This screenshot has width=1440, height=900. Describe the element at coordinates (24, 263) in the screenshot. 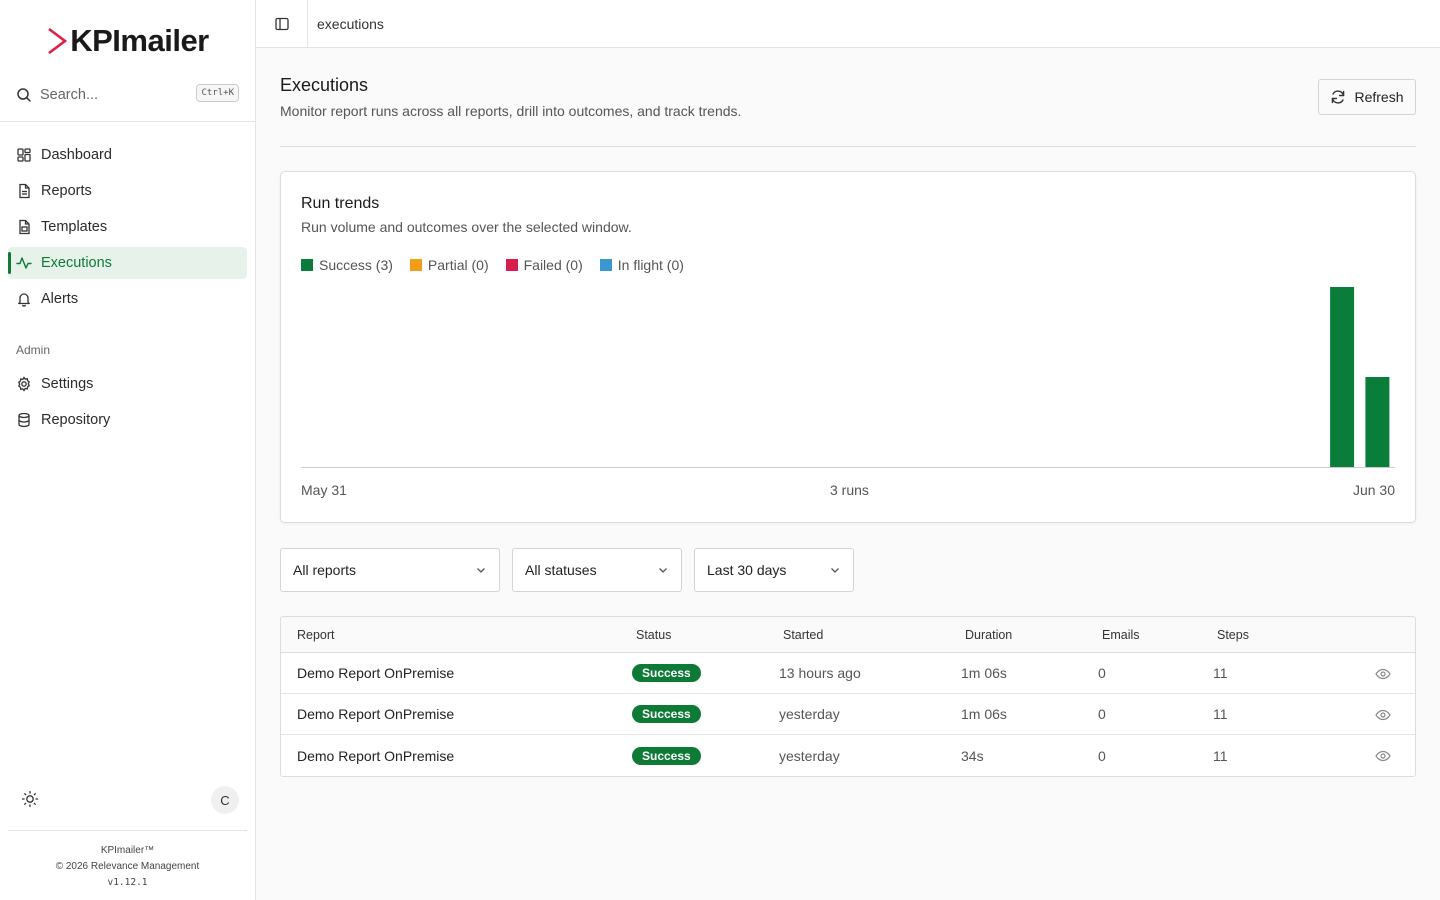

I see `activity-icon` at that location.